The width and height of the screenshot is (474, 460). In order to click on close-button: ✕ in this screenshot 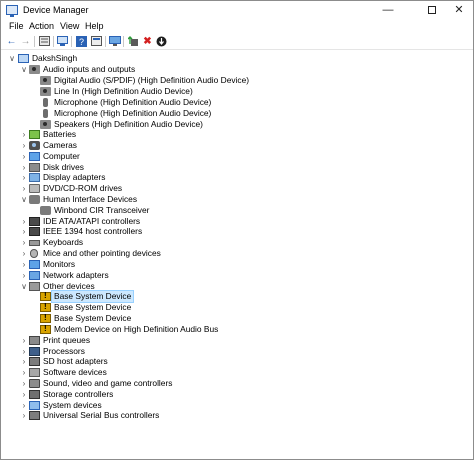, I will do `click(459, 10)`.